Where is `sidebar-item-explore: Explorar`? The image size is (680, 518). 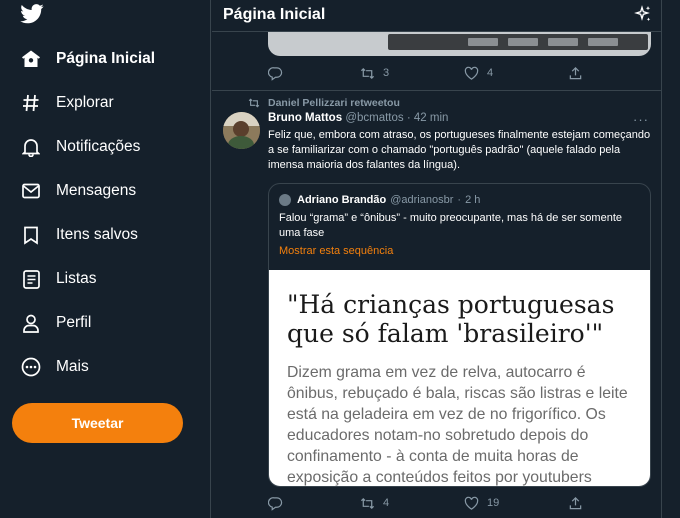
sidebar-item-explore: Explorar is located at coordinates (67, 103).